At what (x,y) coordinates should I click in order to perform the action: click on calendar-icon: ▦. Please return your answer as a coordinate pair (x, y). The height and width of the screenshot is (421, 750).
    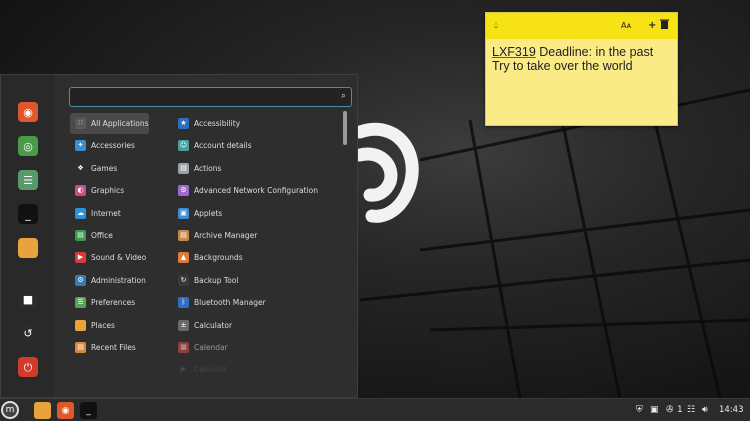
    Looking at the image, I should click on (183, 347).